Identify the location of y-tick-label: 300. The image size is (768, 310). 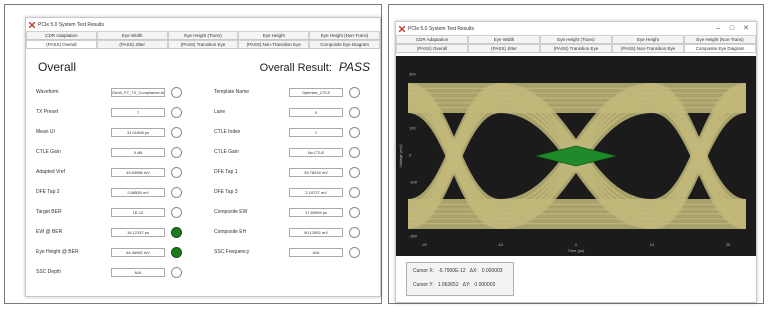
(412, 74).